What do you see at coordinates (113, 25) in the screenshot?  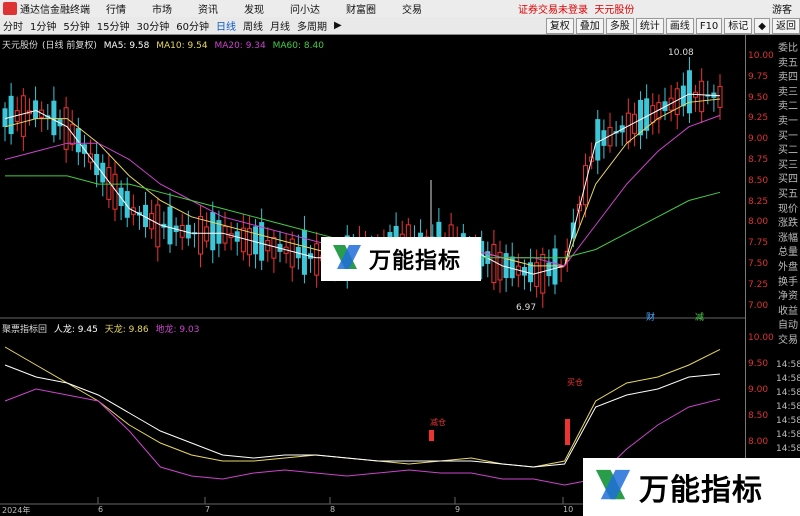 I see `period-tab: 15分钟` at bounding box center [113, 25].